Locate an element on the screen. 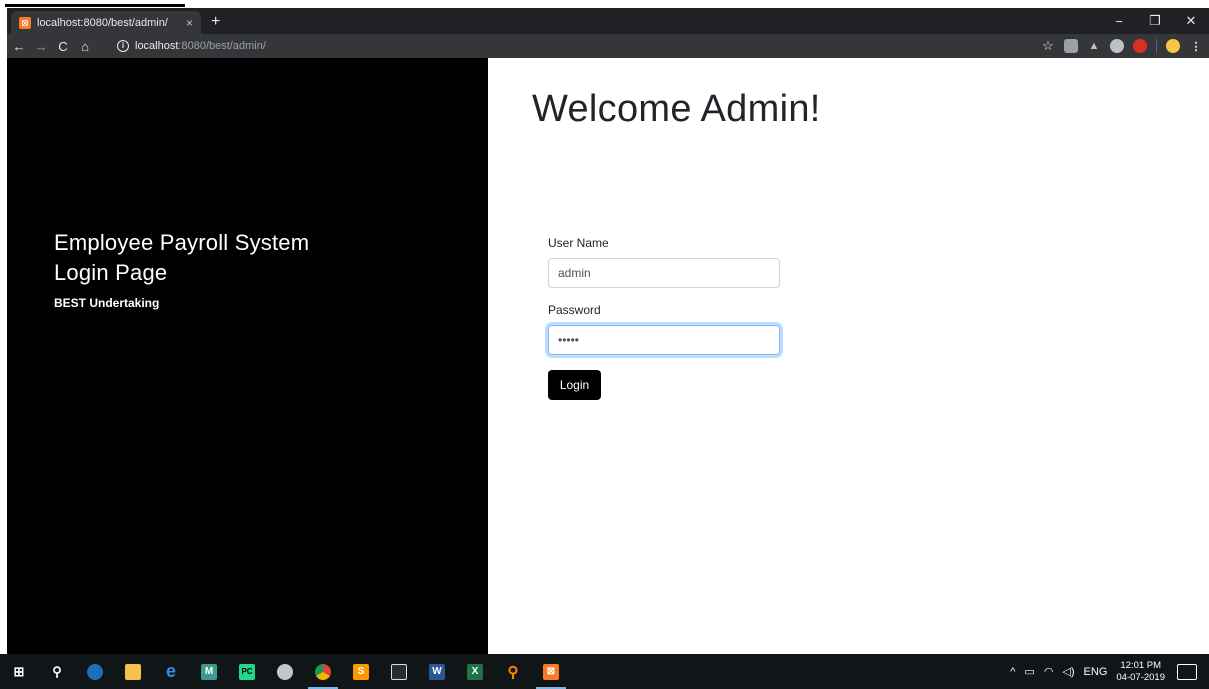  tab-close-icon: × is located at coordinates (189, 23).